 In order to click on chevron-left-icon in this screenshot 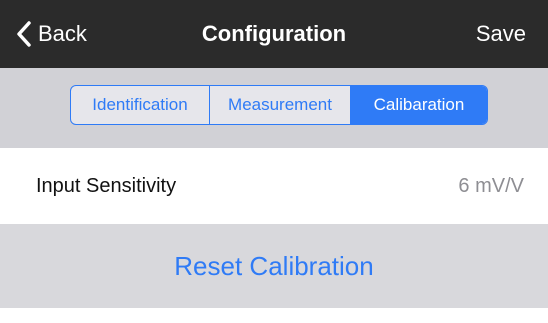, I will do `click(27, 34)`.